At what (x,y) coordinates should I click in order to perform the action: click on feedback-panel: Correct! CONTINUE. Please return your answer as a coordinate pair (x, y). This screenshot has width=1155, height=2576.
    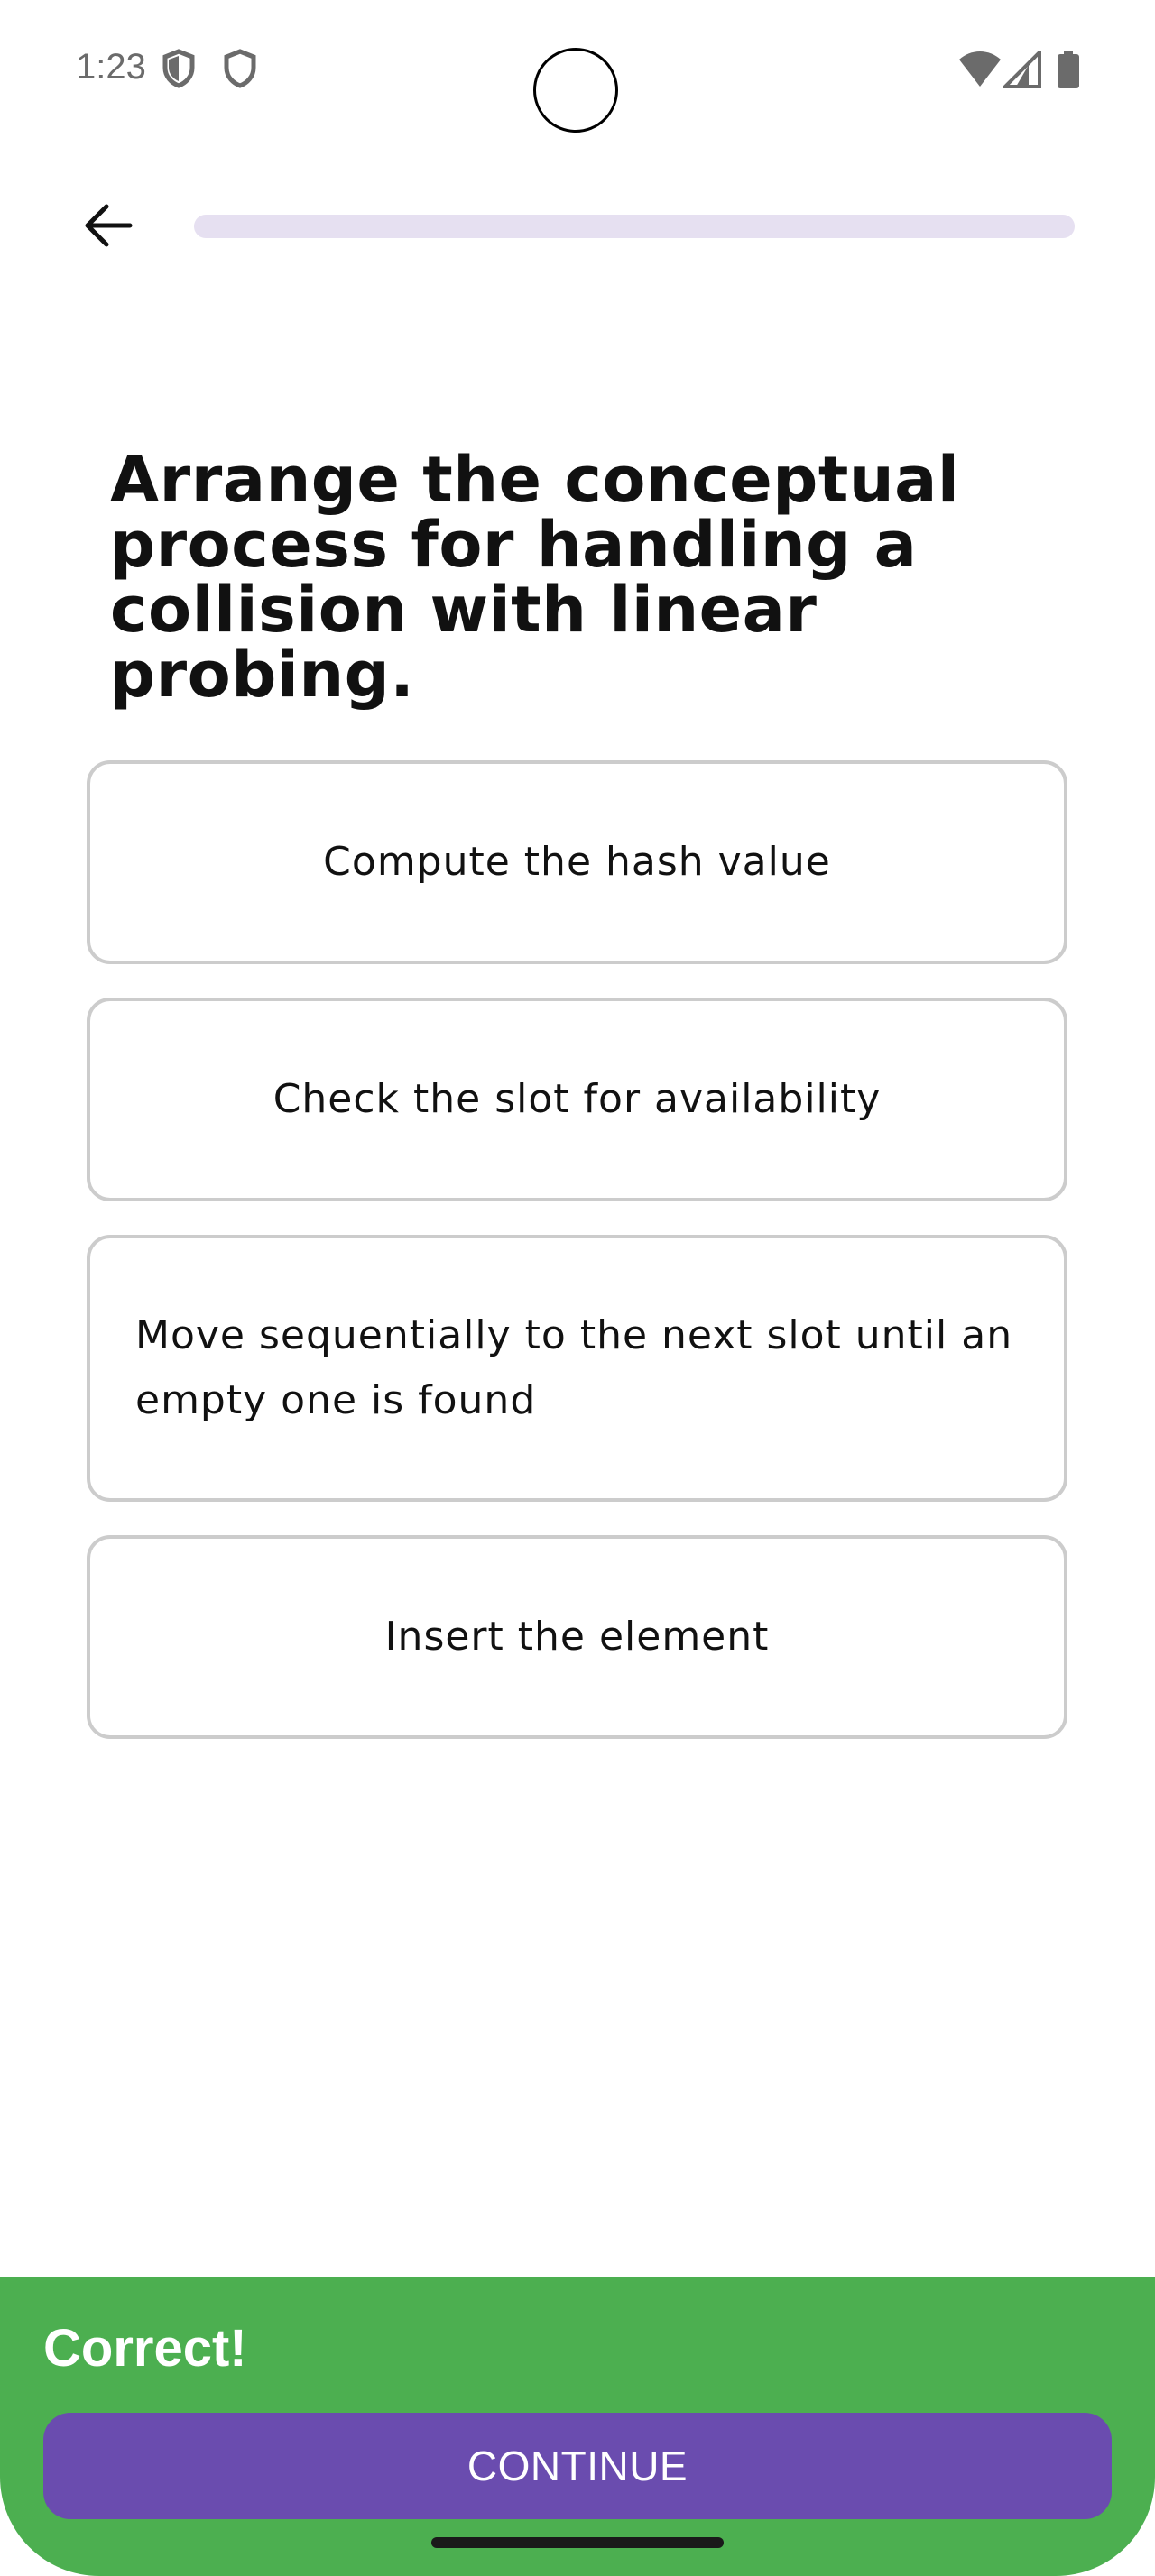
    Looking at the image, I should click on (577, 2426).